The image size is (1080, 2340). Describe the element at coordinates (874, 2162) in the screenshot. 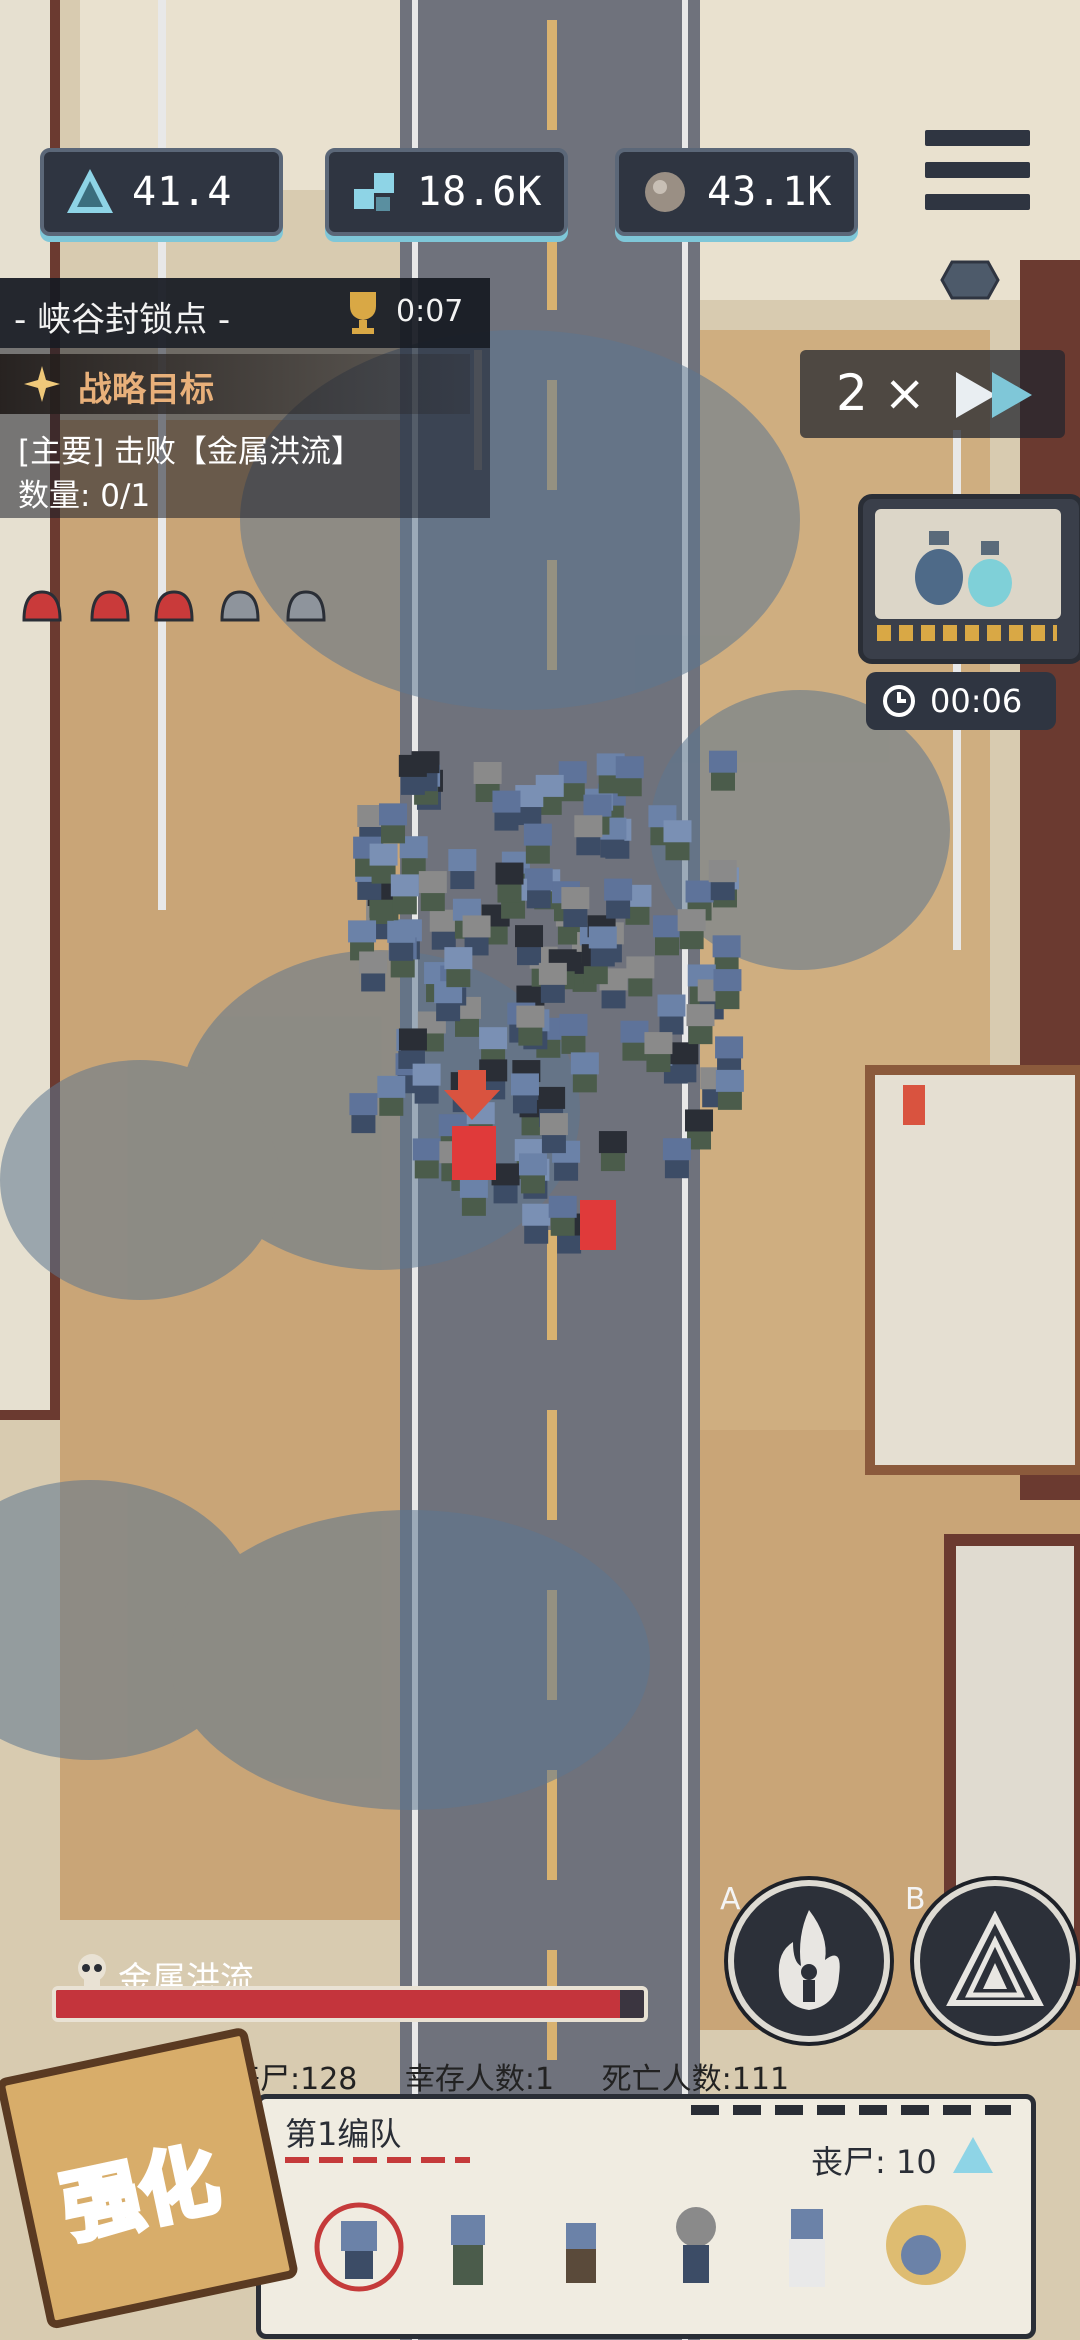

I see `squad-zombie-count: 丧尸: 10` at that location.